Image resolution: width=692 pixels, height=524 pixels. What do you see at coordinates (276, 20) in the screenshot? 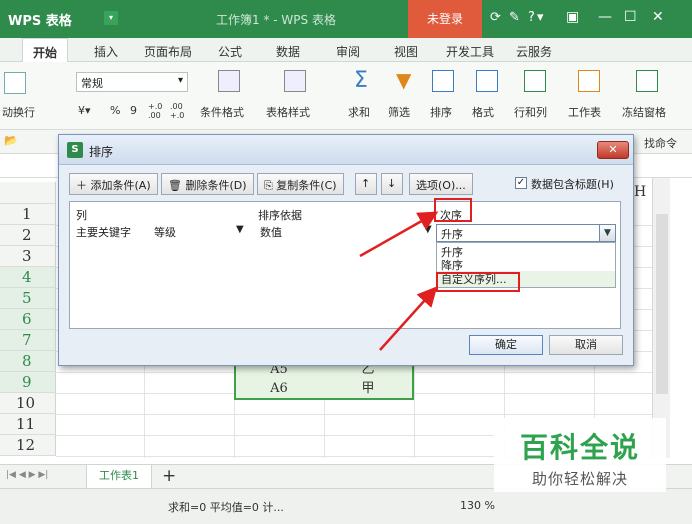
I see `document-title: 工作簿1 * - WPS 表格` at bounding box center [276, 20].